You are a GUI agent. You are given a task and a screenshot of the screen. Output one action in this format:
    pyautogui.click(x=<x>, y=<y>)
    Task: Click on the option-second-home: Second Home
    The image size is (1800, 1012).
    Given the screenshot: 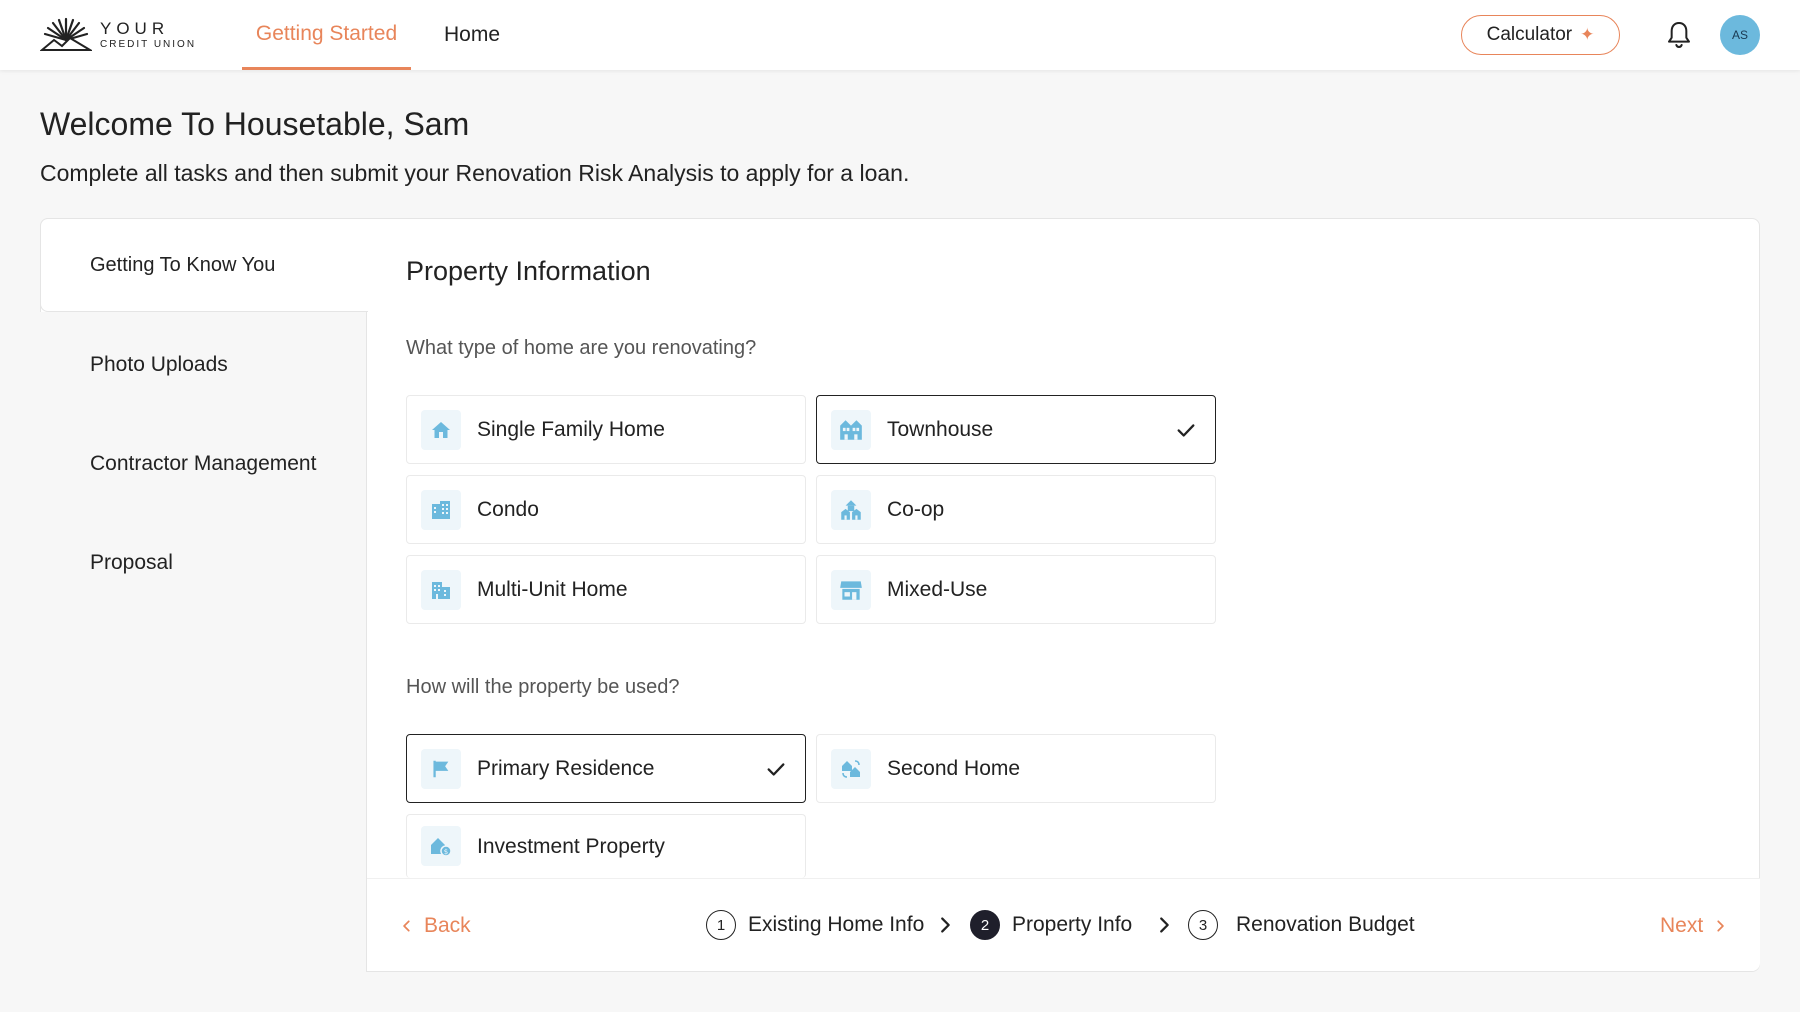 What is the action you would take?
    pyautogui.click(x=1016, y=768)
    